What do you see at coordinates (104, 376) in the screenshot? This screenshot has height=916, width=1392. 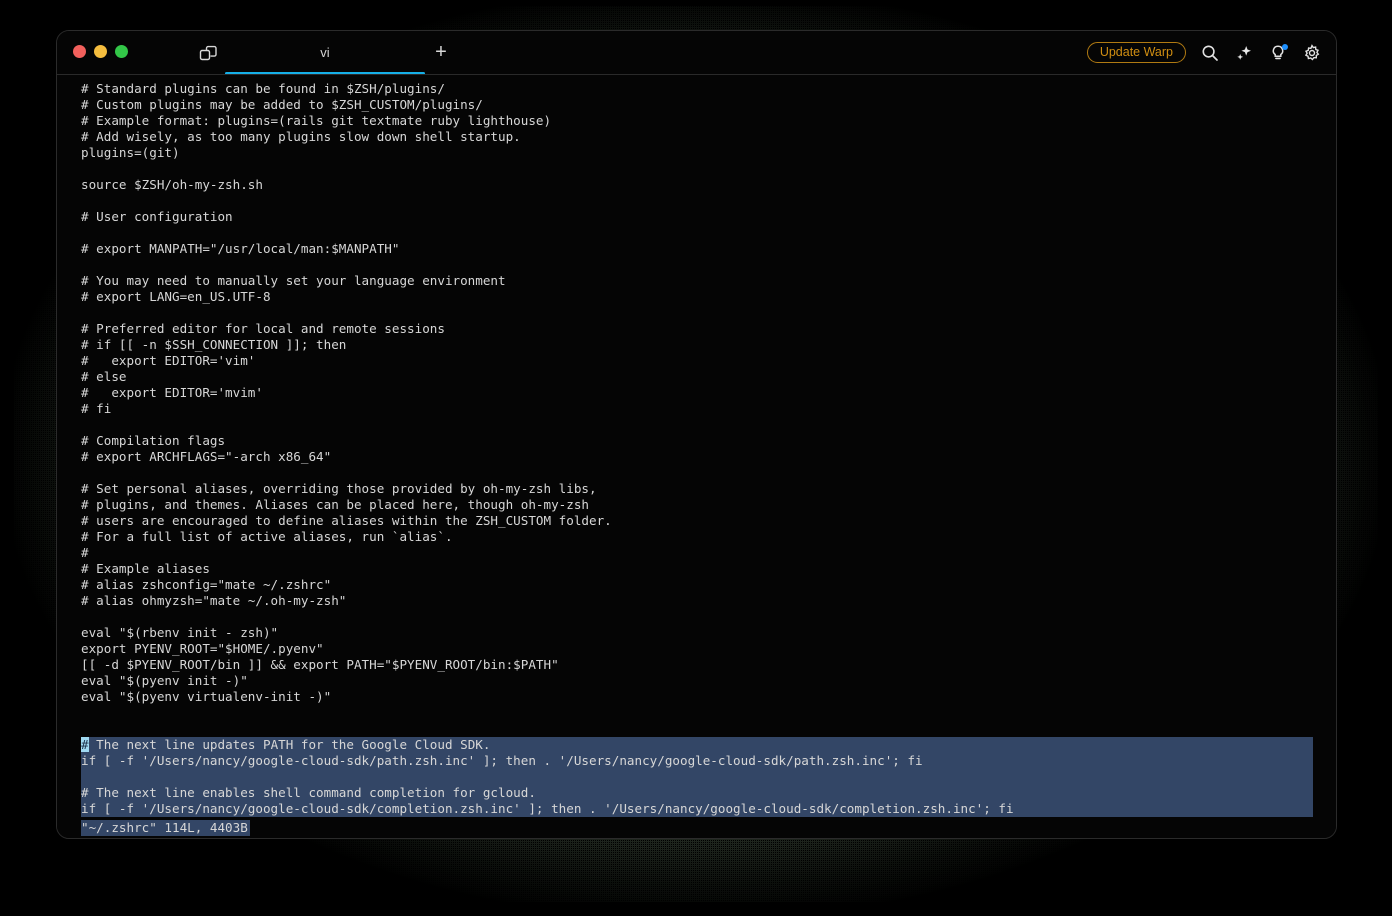 I see `terminal-line: # else` at bounding box center [104, 376].